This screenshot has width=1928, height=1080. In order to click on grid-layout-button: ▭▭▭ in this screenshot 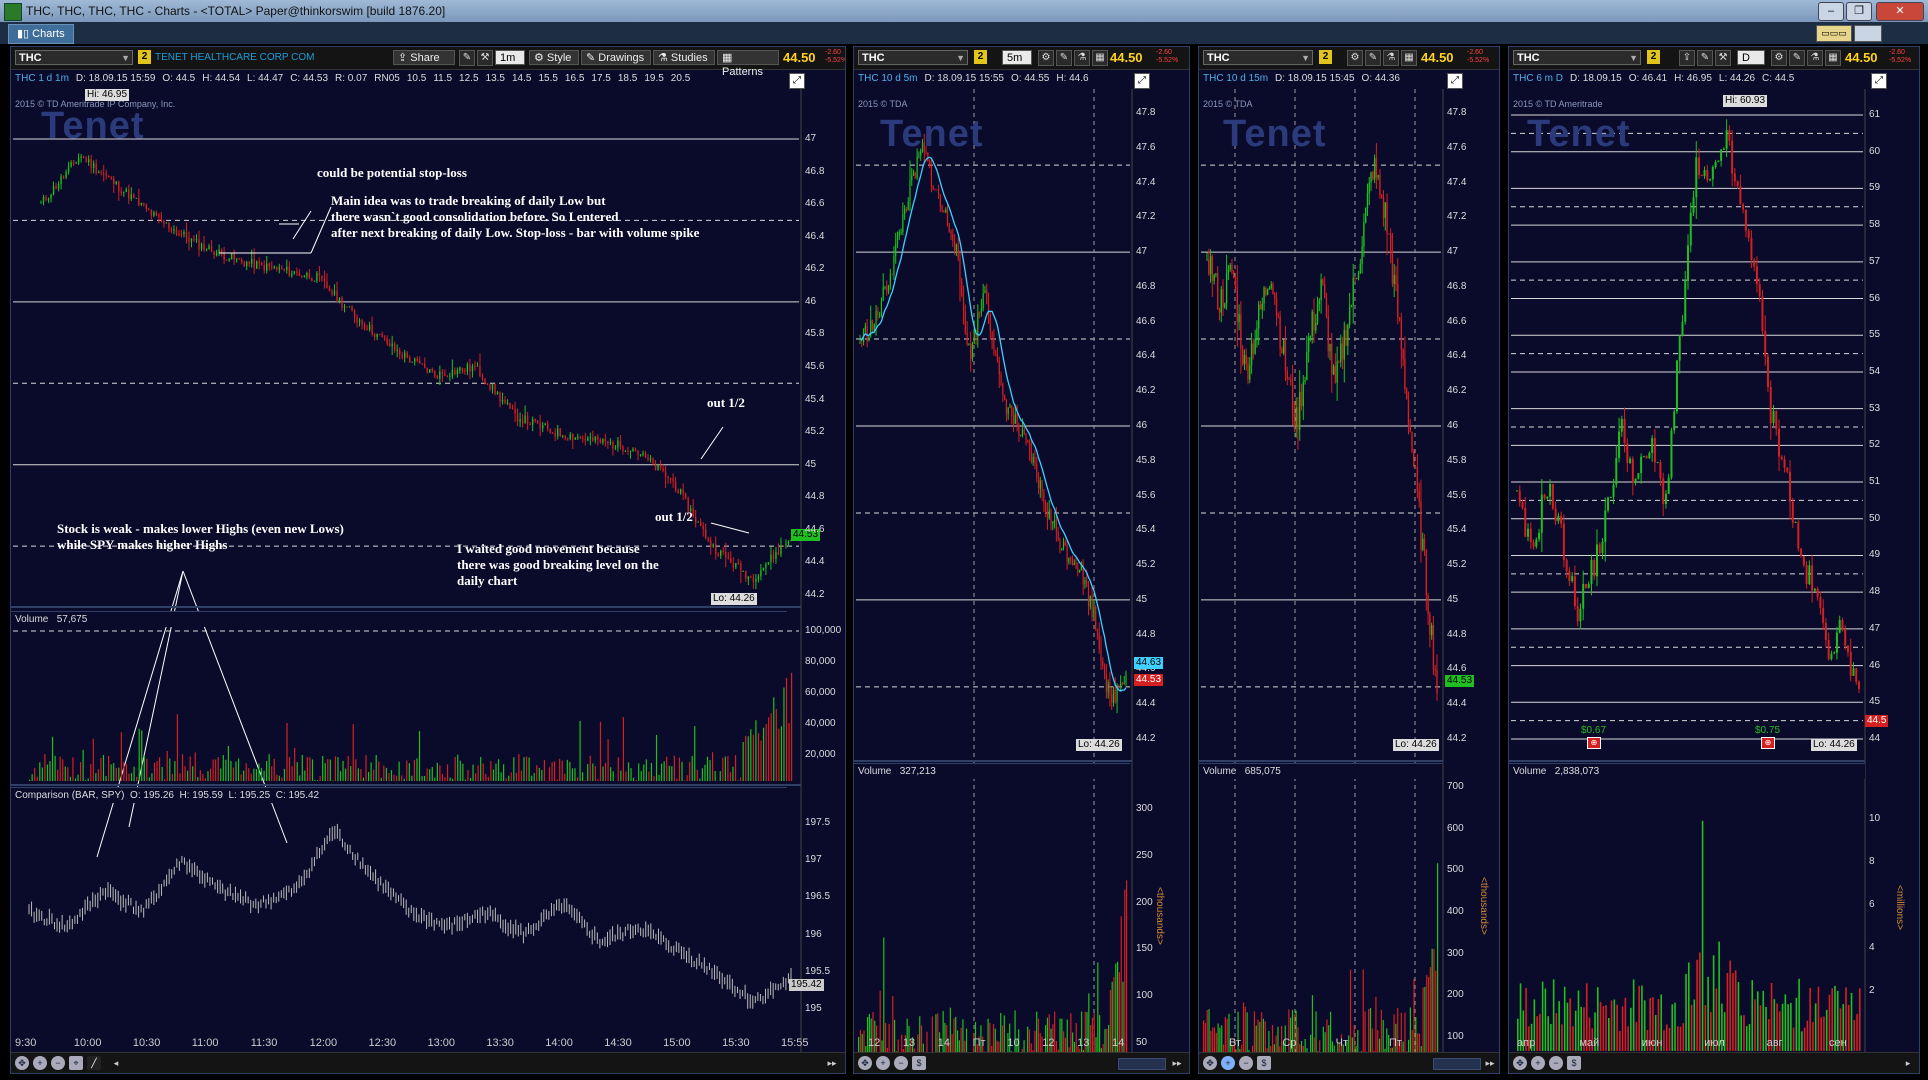, I will do `click(1834, 33)`.